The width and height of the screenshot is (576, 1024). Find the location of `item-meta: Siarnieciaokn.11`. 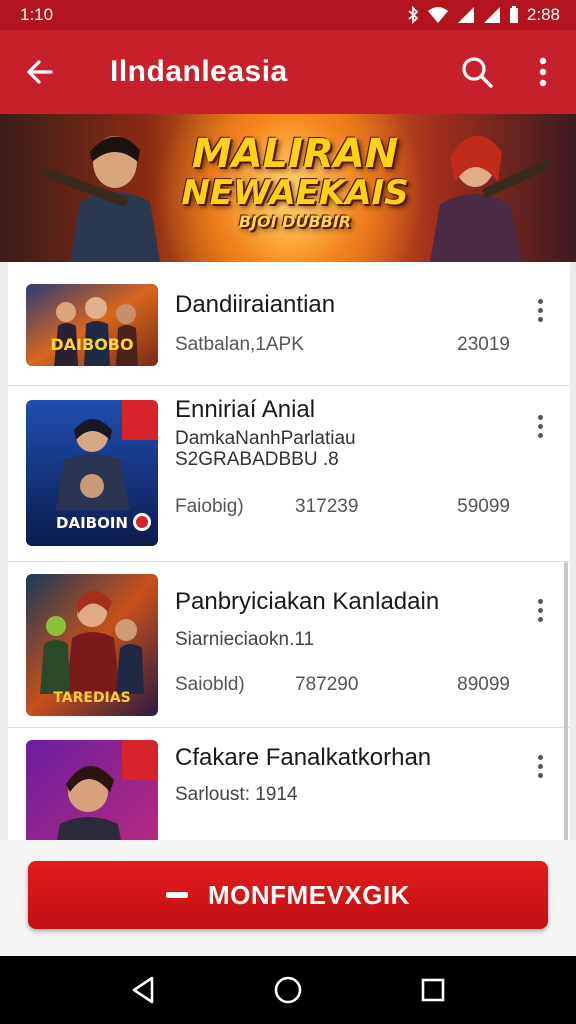

item-meta: Siarnieciaokn.11 is located at coordinates (245, 639).